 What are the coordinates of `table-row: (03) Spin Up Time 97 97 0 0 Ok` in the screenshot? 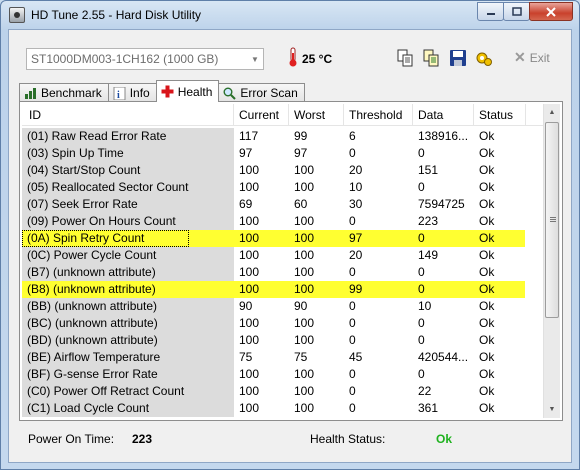 It's located at (282, 153).